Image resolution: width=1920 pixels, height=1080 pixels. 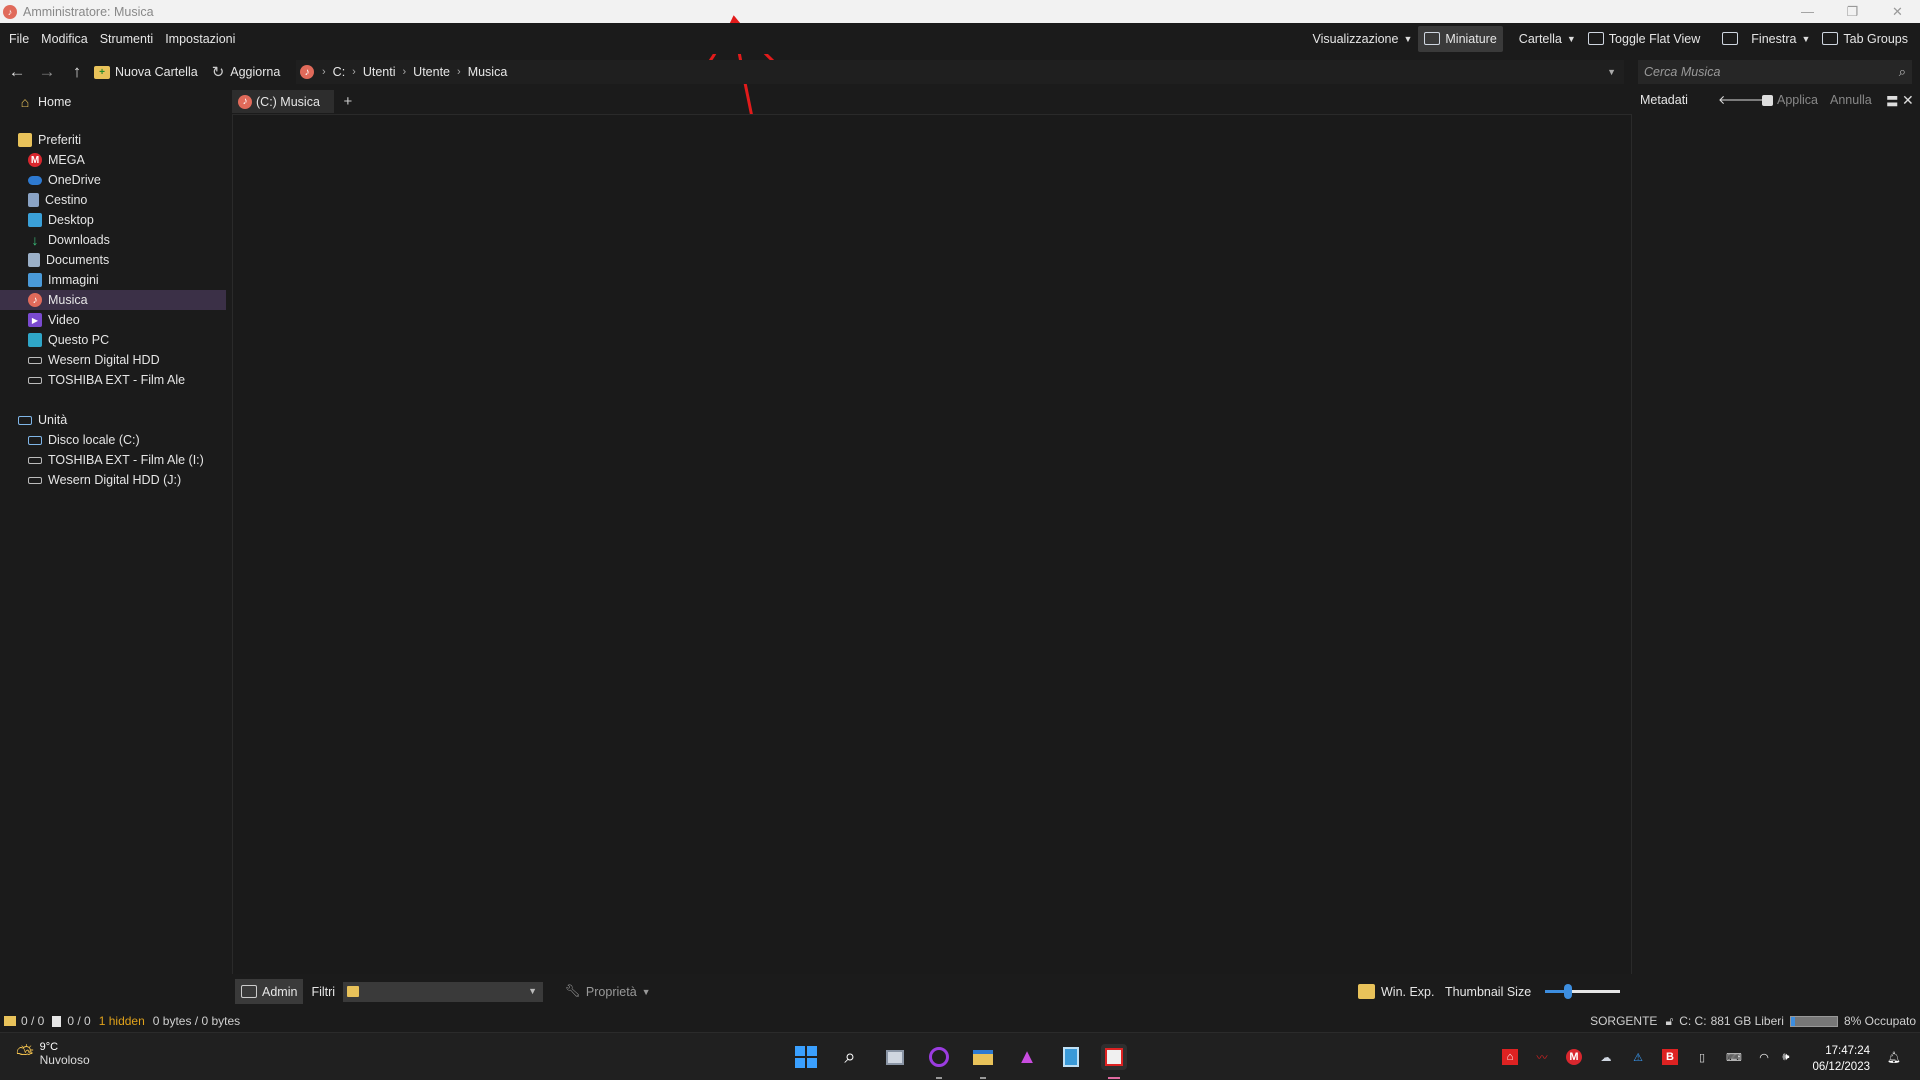 I want to click on folder-menu: Cartella ▼, so click(x=1547, y=39).